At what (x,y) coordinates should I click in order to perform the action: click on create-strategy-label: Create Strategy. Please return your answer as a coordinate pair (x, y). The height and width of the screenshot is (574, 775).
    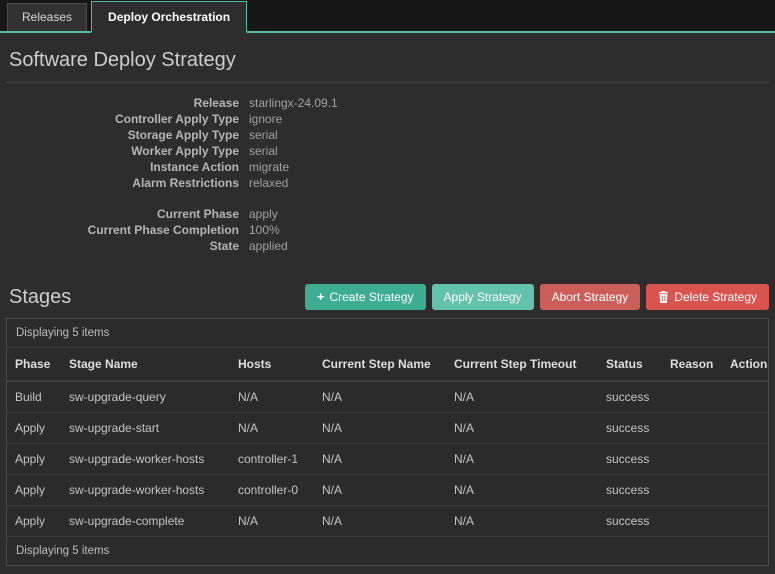
    Looking at the image, I should click on (371, 297).